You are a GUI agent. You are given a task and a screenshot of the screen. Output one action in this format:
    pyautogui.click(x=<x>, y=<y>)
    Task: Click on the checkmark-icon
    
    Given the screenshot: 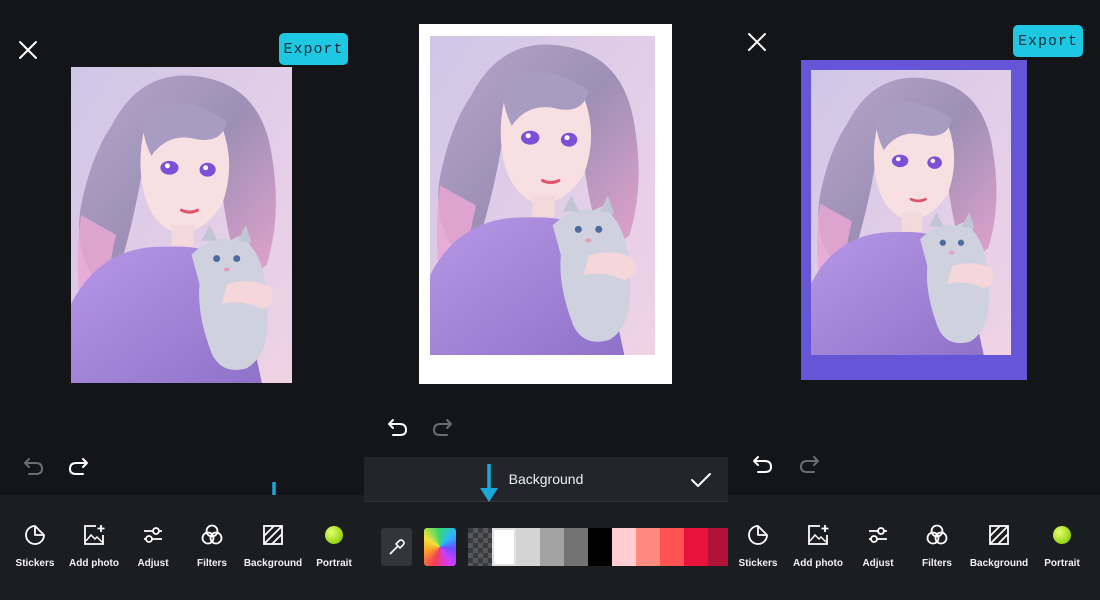 What is the action you would take?
    pyautogui.click(x=701, y=480)
    